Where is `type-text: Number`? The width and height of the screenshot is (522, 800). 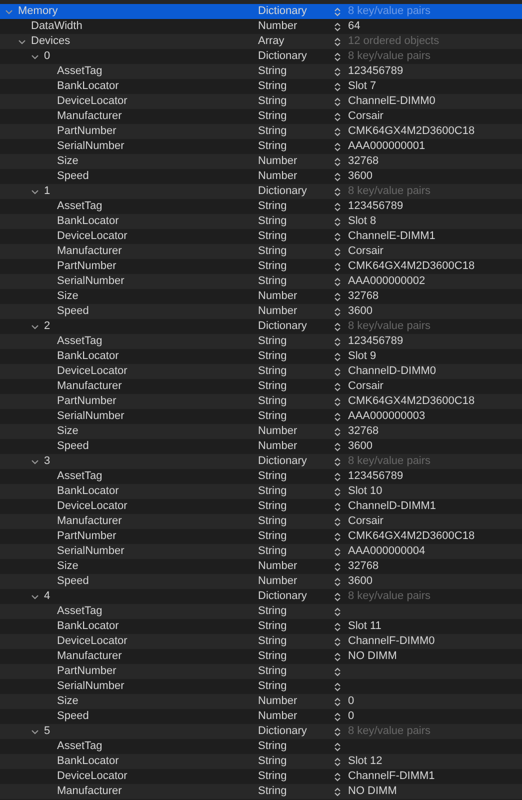 type-text: Number is located at coordinates (278, 162).